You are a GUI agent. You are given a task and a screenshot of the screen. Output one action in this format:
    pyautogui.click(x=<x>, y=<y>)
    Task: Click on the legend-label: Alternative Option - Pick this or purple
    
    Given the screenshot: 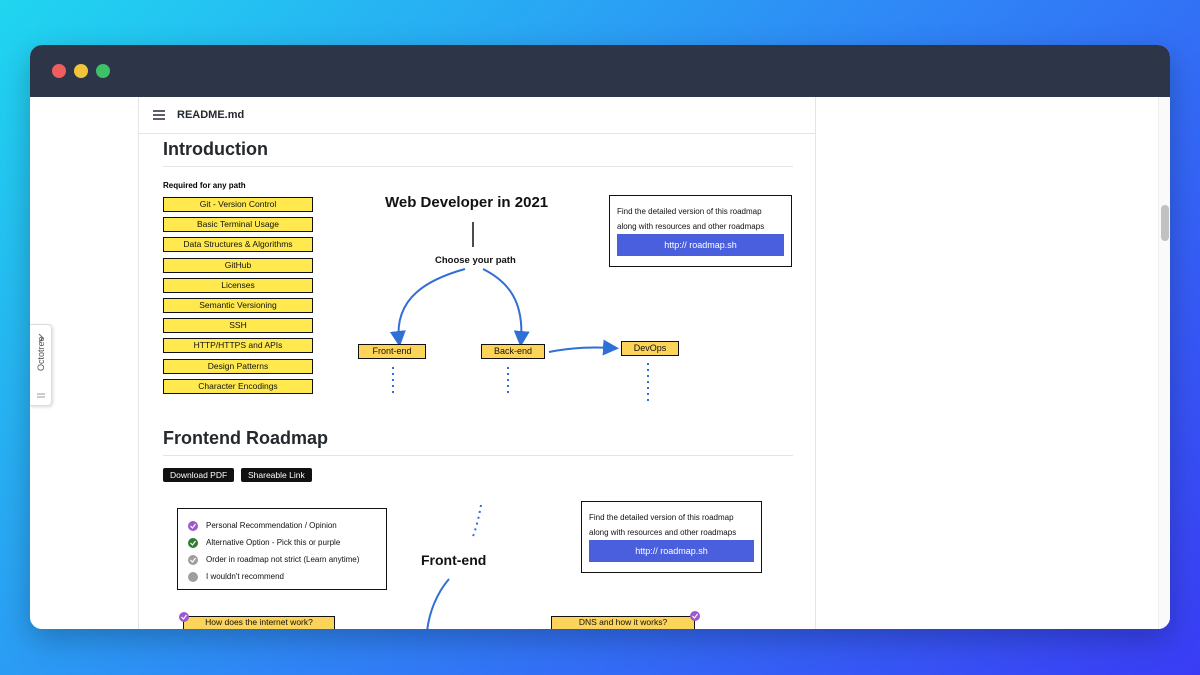 What is the action you would take?
    pyautogui.click(x=273, y=542)
    